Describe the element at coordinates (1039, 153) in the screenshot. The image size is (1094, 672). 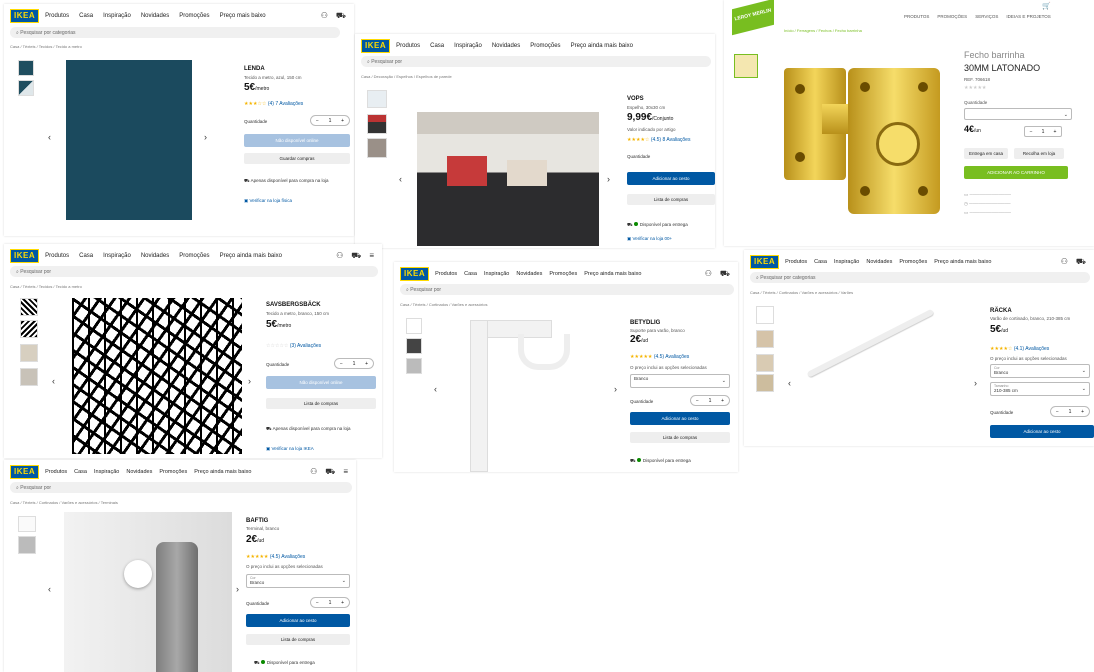
I see `pickup-option: Recolha em loja` at that location.